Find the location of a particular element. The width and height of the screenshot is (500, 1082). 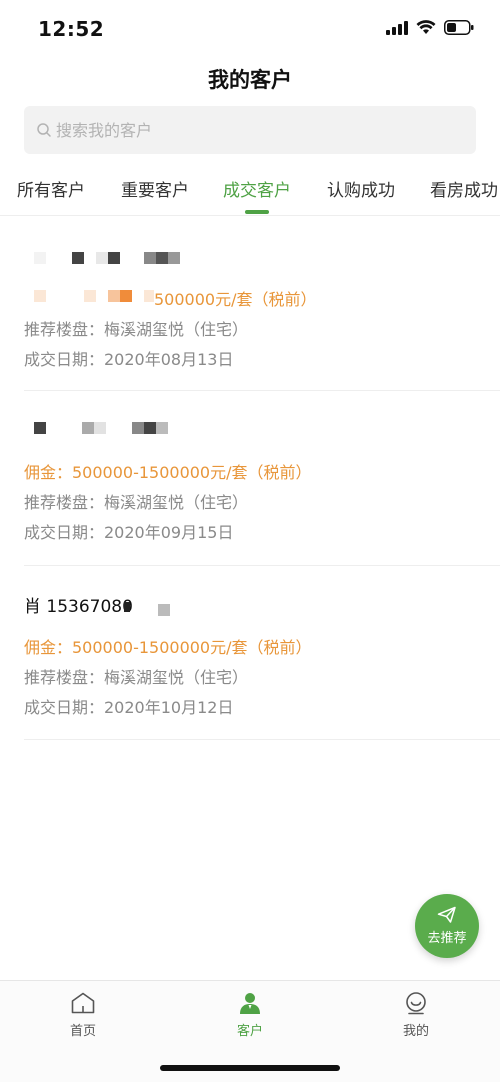

customer-tabs: 所有客户 重要客户 成交客户 认购成功 看房成功 is located at coordinates (250, 188).